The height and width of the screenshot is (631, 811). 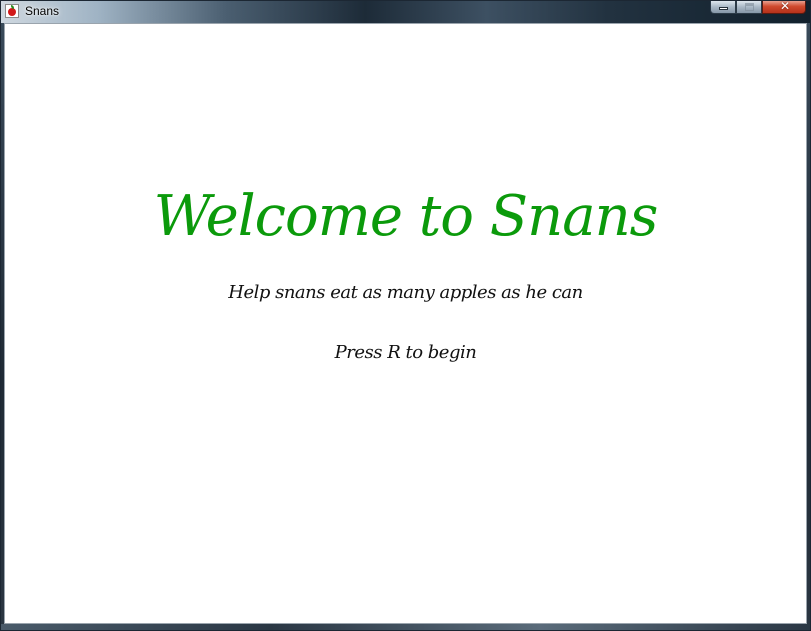 I want to click on window-controls: ✕, so click(x=758, y=7).